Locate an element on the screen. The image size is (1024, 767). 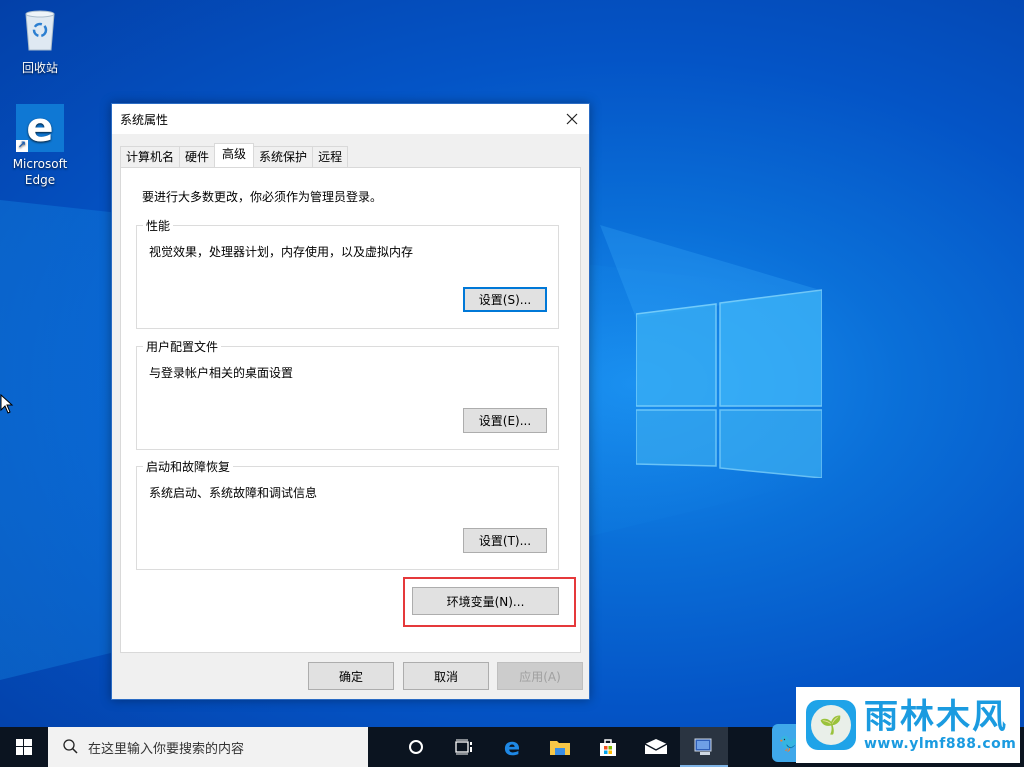
group-description: 视觉效果，处理器计划，内存使用，以及虚拟内存 is located at coordinates (281, 252).